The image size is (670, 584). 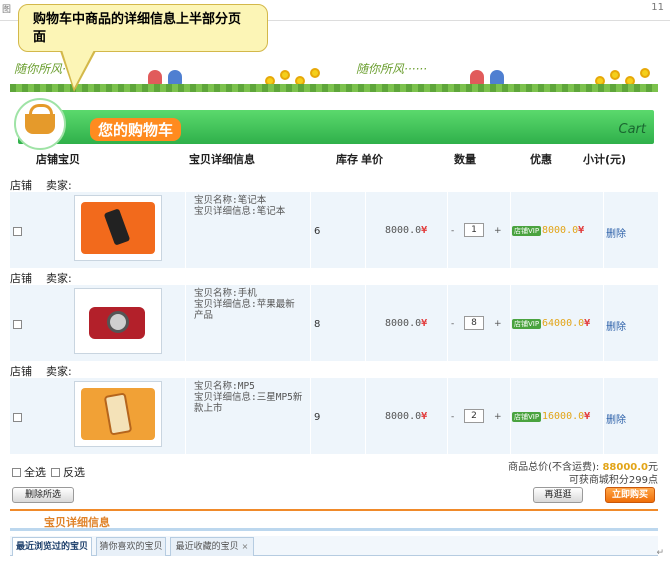 What do you see at coordinates (55, 472) in the screenshot?
I see `invert-select-checkbox` at bounding box center [55, 472].